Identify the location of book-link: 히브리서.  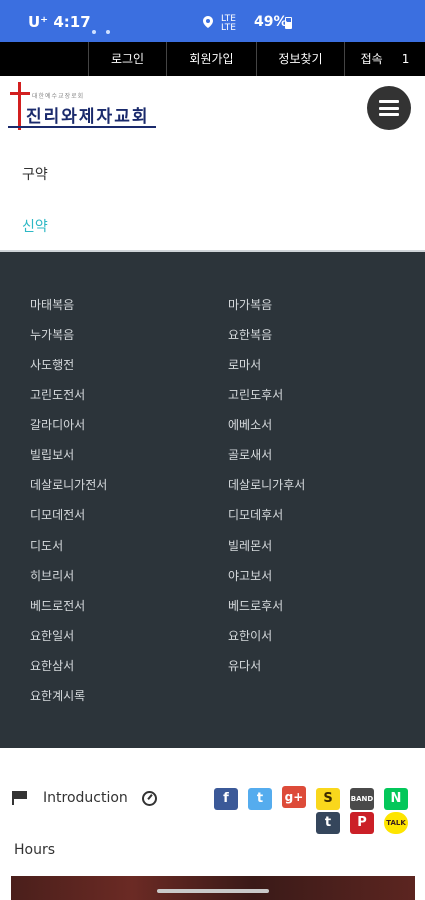
(52, 575).